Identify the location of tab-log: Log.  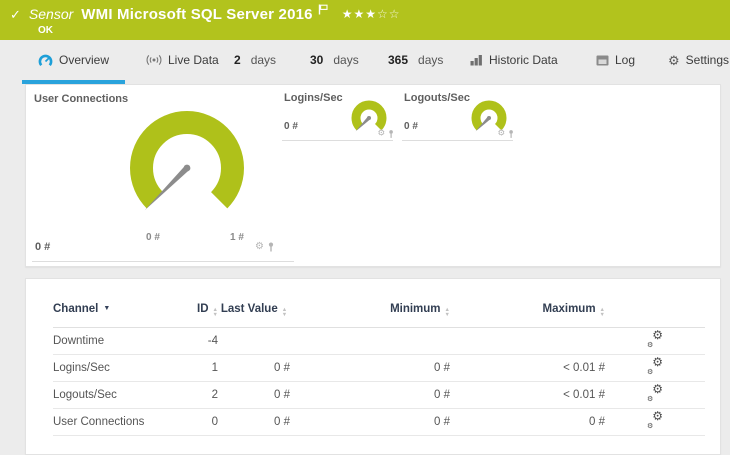
(615, 60).